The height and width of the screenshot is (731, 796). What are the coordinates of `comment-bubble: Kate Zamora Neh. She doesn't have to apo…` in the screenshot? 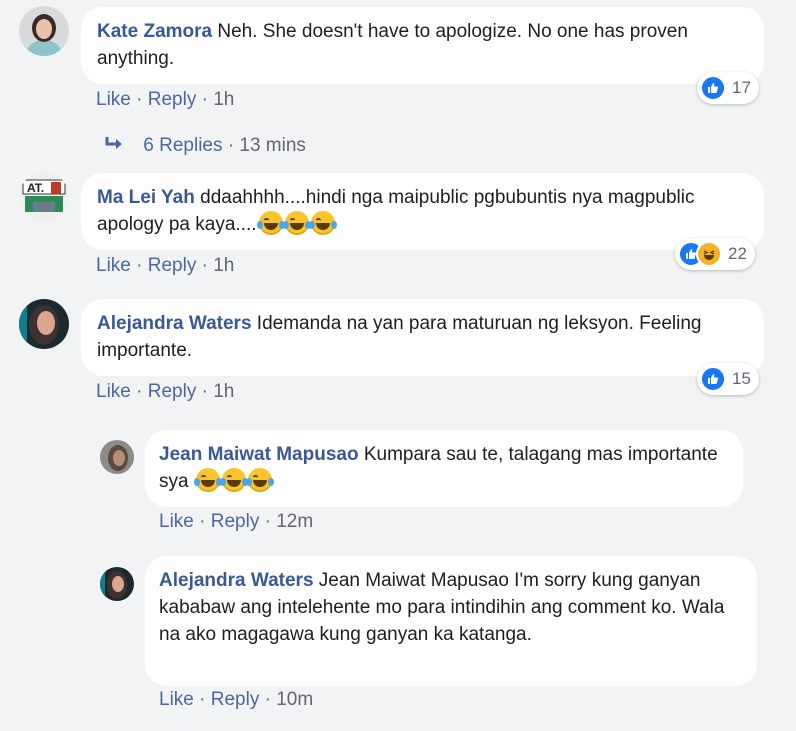 It's located at (422, 45).